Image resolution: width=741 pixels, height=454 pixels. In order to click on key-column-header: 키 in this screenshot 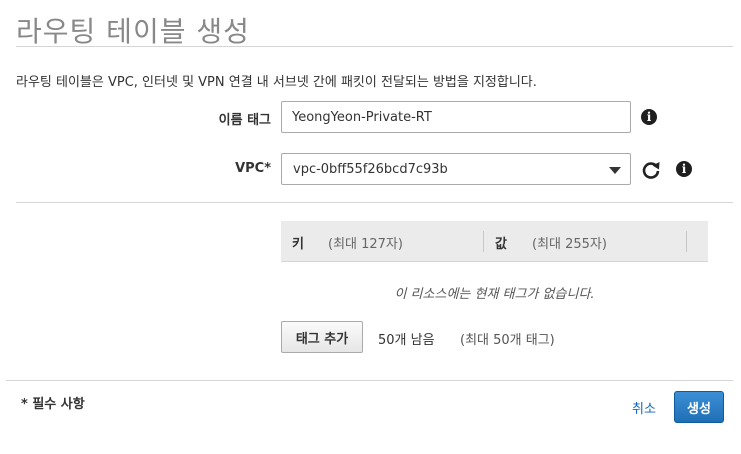, I will do `click(298, 244)`.